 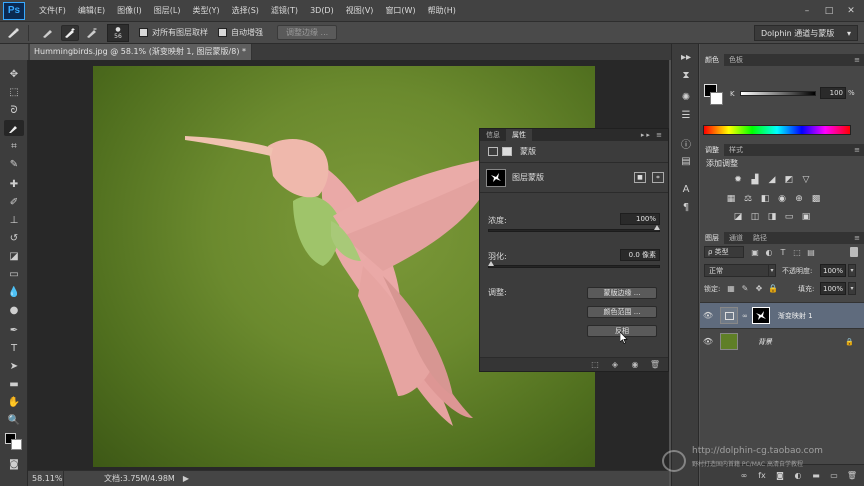 I want to click on marquee-tool-icon: ⬚, so click(x=14, y=92).